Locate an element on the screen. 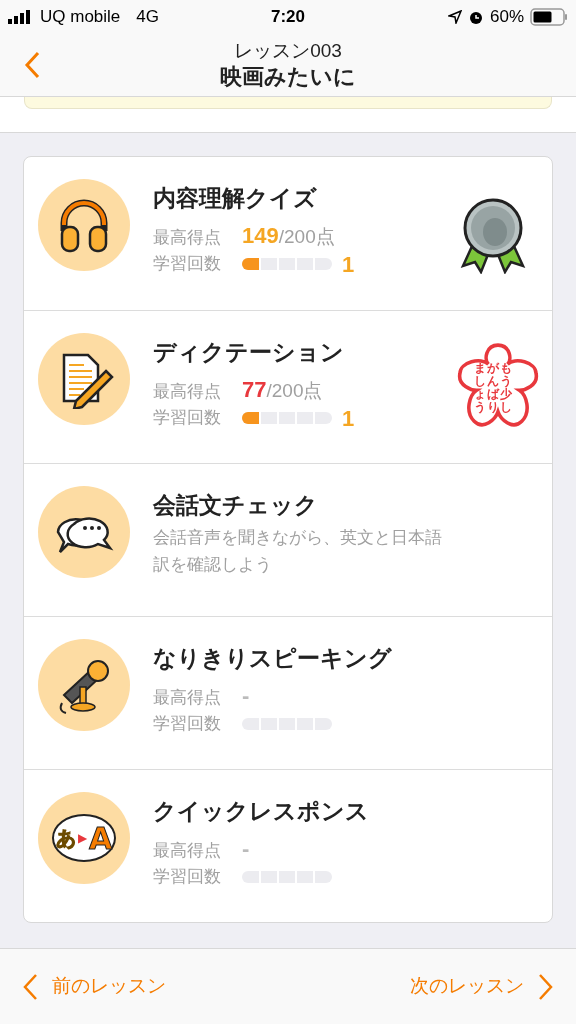 Image resolution: width=576 pixels, height=1024 pixels. activity-row: 会話文チェック 会話音声を聞きながら、英文と日本語訳を確認しよう is located at coordinates (288, 539).